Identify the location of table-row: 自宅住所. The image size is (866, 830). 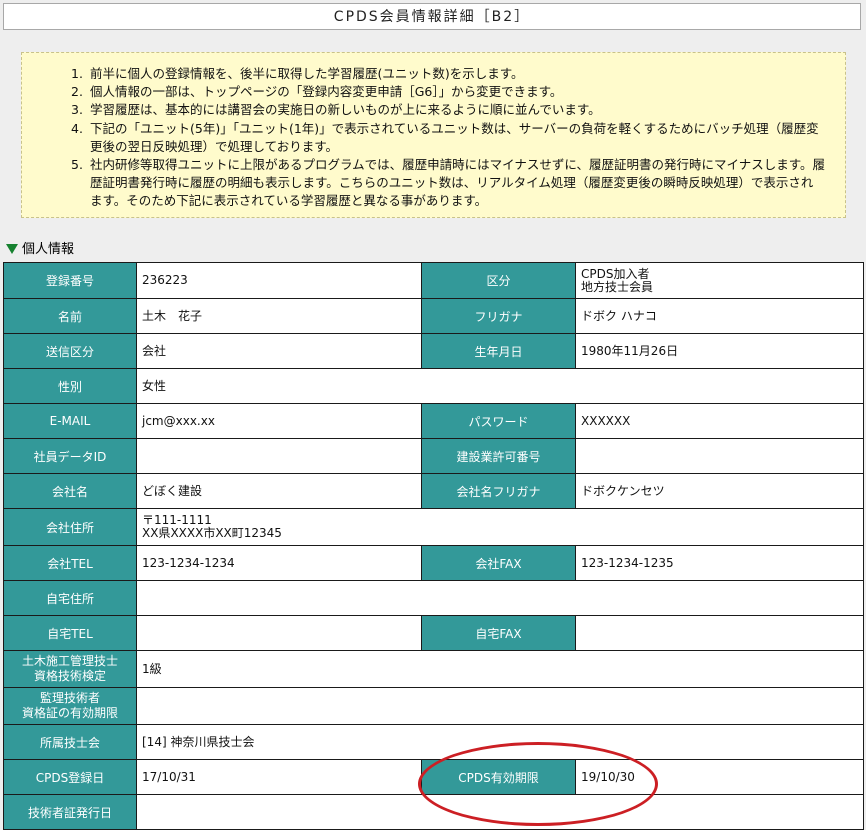
(433, 598).